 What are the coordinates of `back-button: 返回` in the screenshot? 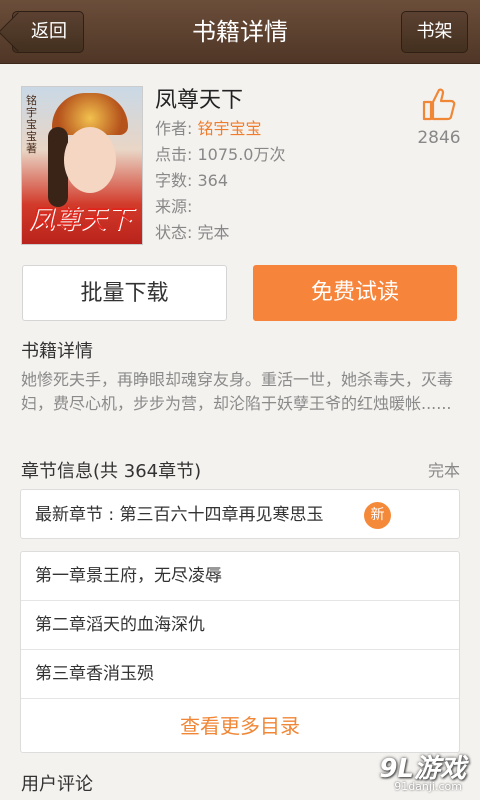 It's located at (48, 32).